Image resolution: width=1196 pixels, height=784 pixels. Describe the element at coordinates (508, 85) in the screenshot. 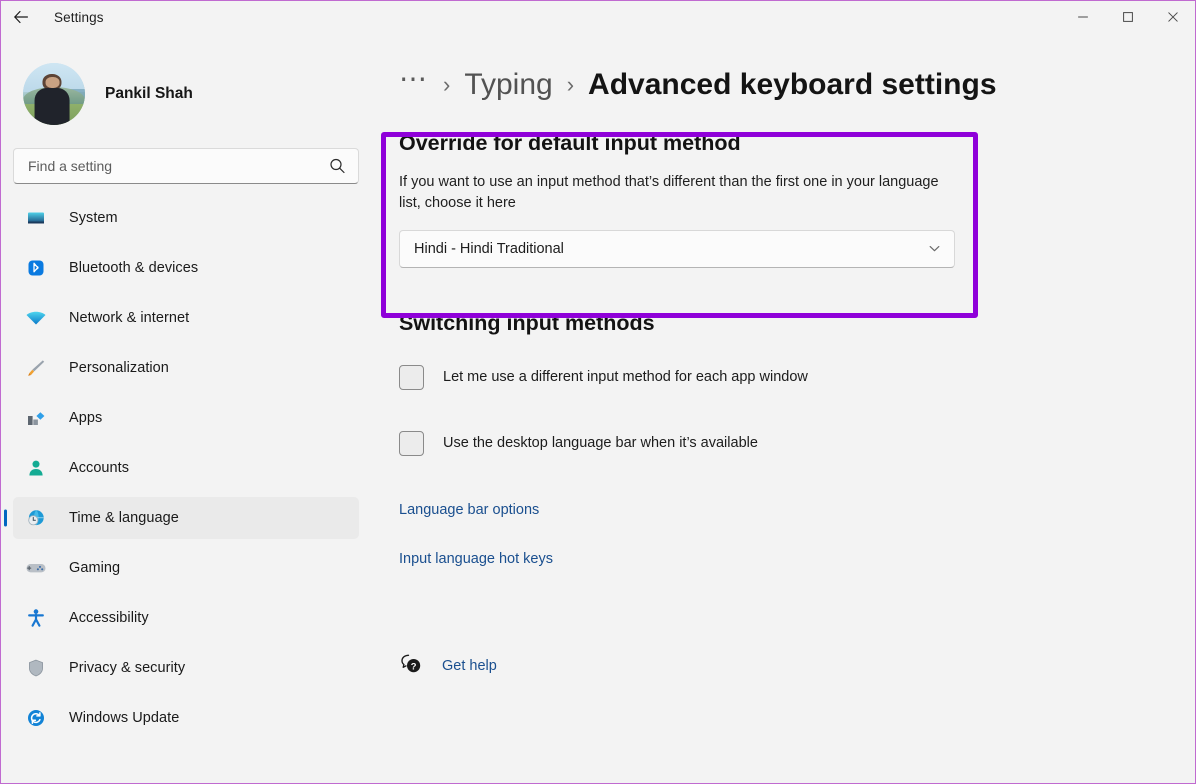

I see `breadcrumb-link-typing: Typing` at that location.